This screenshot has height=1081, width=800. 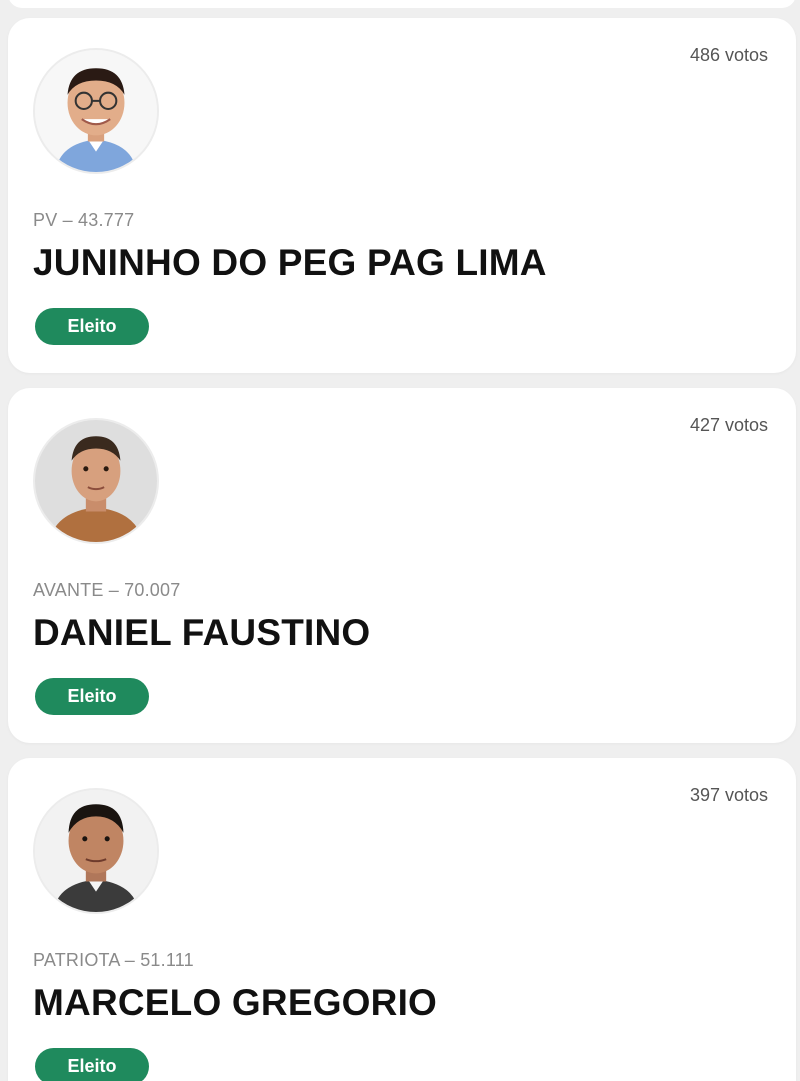 What do you see at coordinates (113, 960) in the screenshot?
I see `party-number: PATRIOTA – 51.111` at bounding box center [113, 960].